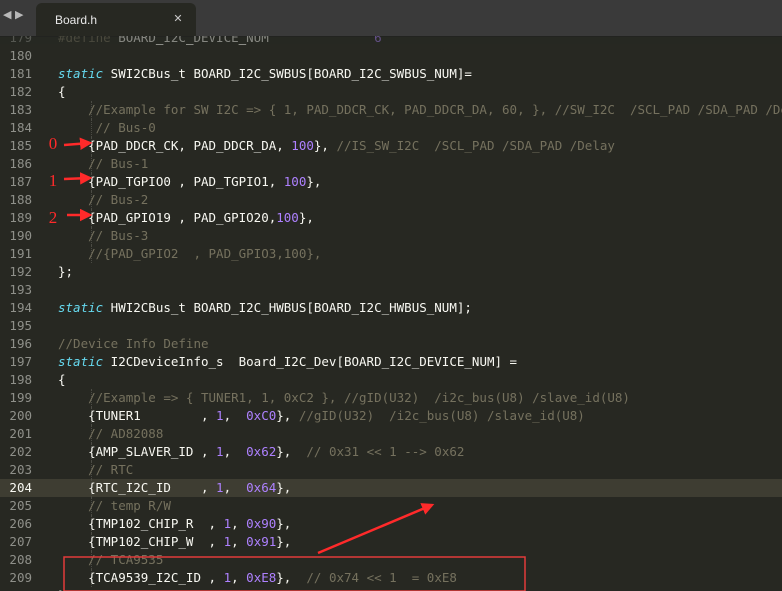  Describe the element at coordinates (9, 15) in the screenshot. I see `nav-back-icon: ◀` at that location.